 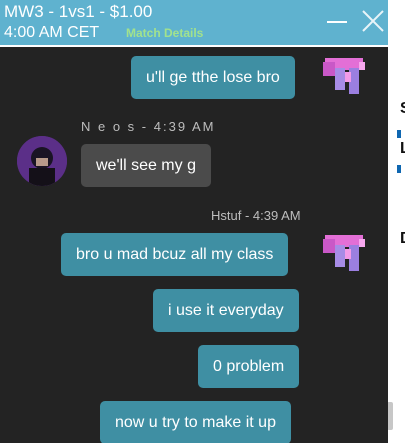 What do you see at coordinates (52, 32) in the screenshot?
I see `match-time: 4:00 AM CET` at bounding box center [52, 32].